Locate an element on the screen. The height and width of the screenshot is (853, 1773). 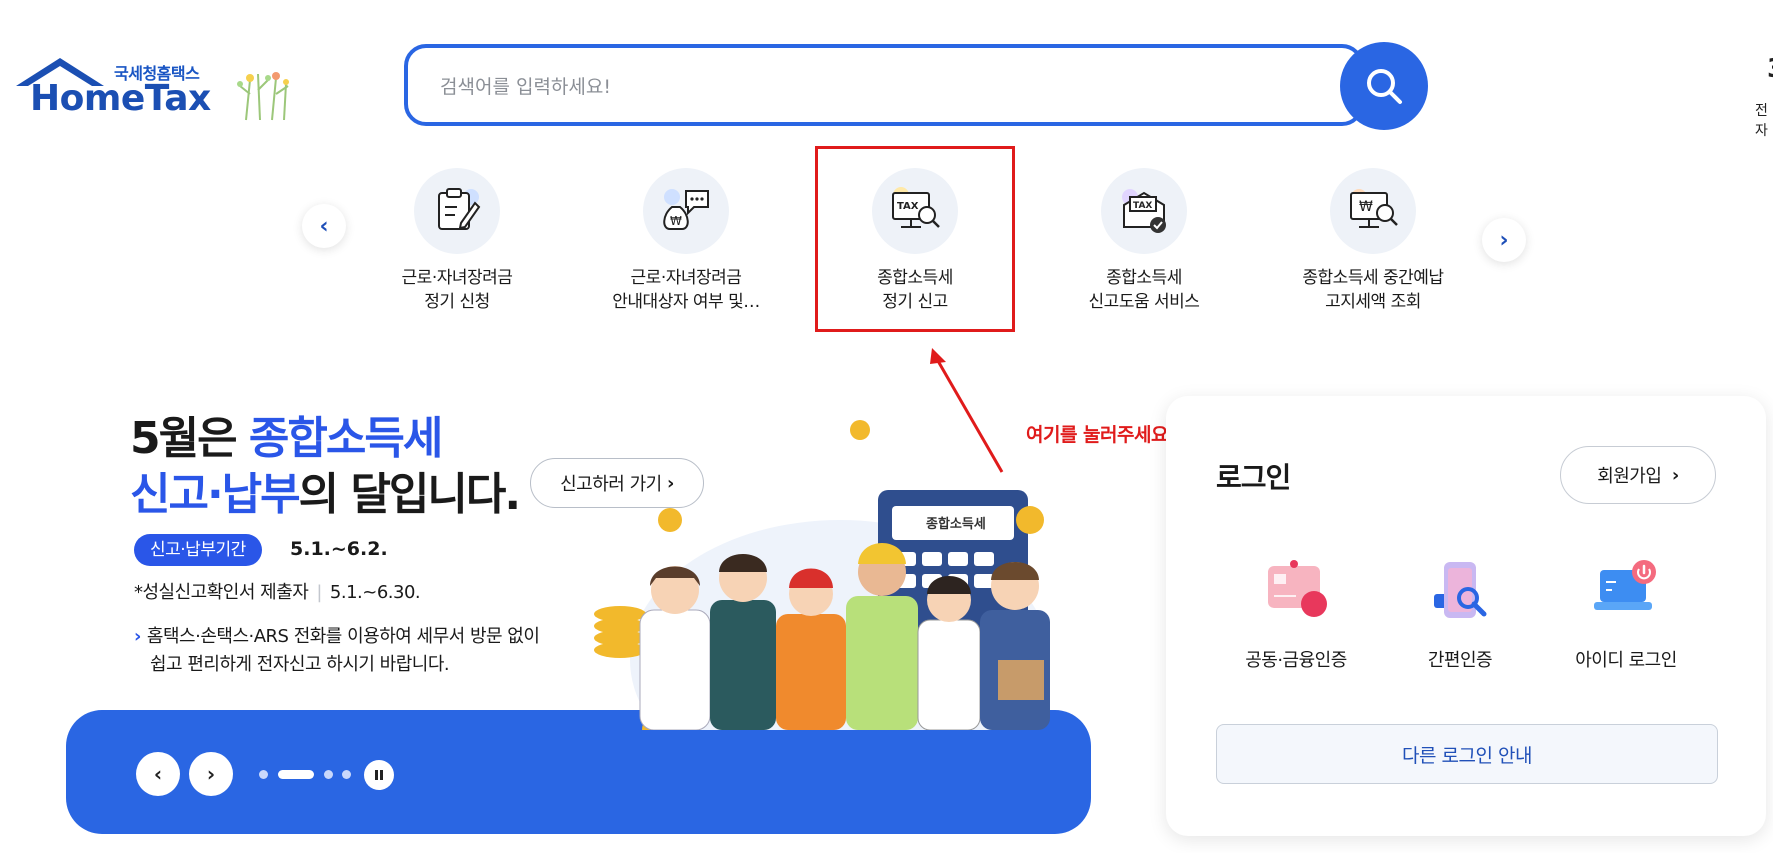
quick-menu-next-button: › is located at coordinates (1504, 240).